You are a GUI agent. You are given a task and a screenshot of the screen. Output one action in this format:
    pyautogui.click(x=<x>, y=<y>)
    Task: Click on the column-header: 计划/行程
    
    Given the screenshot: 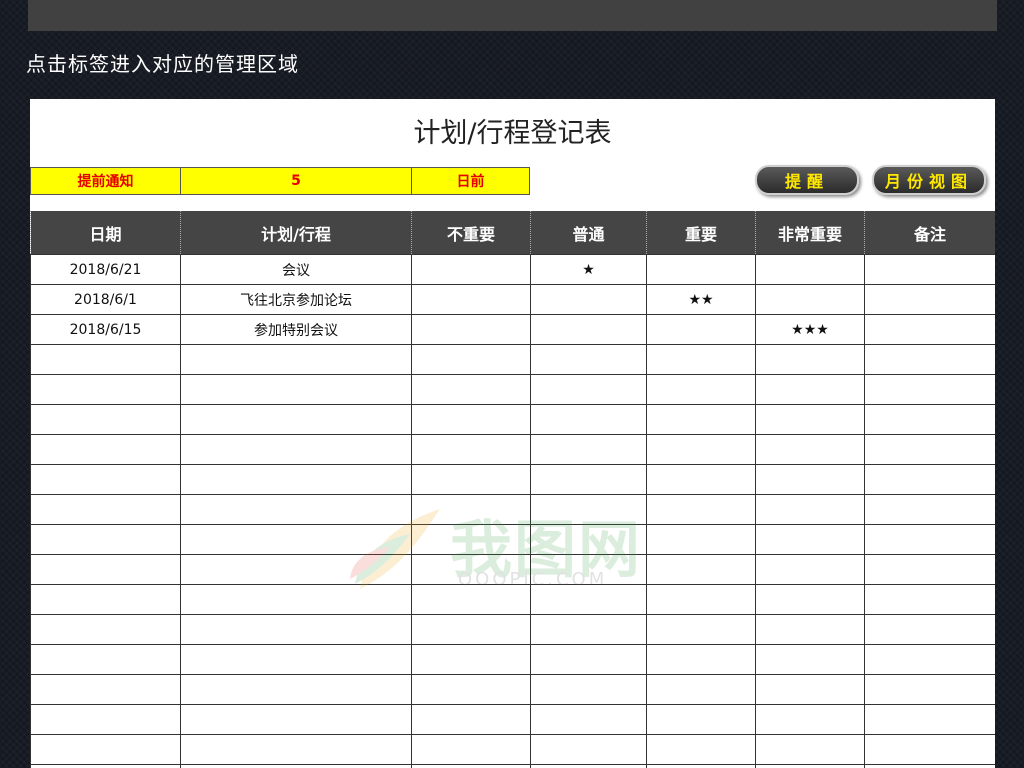 What is the action you would take?
    pyautogui.click(x=296, y=233)
    